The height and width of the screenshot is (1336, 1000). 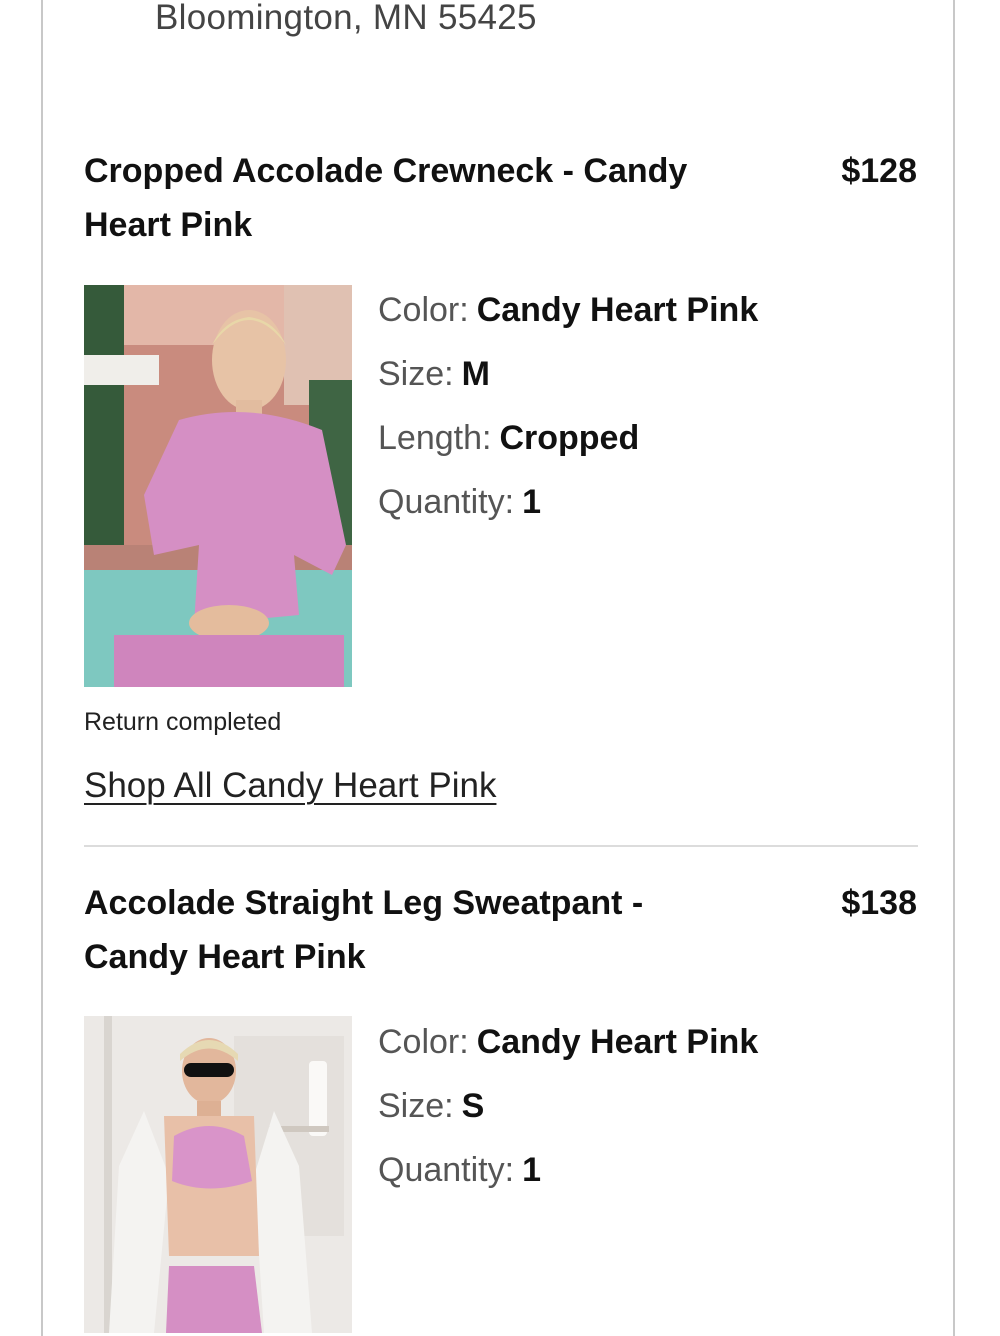 What do you see at coordinates (879, 171) in the screenshot?
I see `product-price: $128` at bounding box center [879, 171].